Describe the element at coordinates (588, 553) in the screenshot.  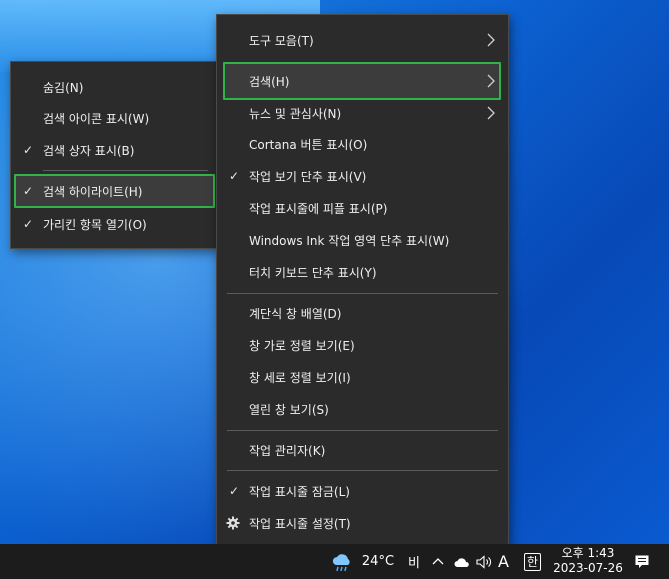
I see `clock-time: 오후 1:43` at that location.